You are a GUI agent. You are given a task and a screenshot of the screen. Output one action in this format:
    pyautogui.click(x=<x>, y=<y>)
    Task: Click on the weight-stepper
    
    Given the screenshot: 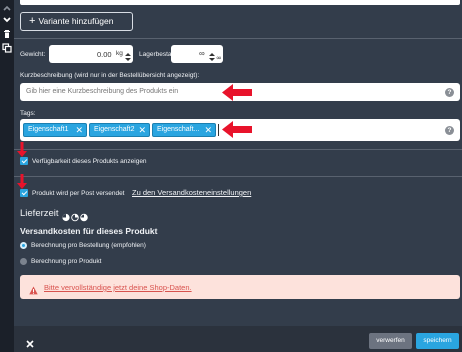 What is the action you would take?
    pyautogui.click(x=128, y=58)
    